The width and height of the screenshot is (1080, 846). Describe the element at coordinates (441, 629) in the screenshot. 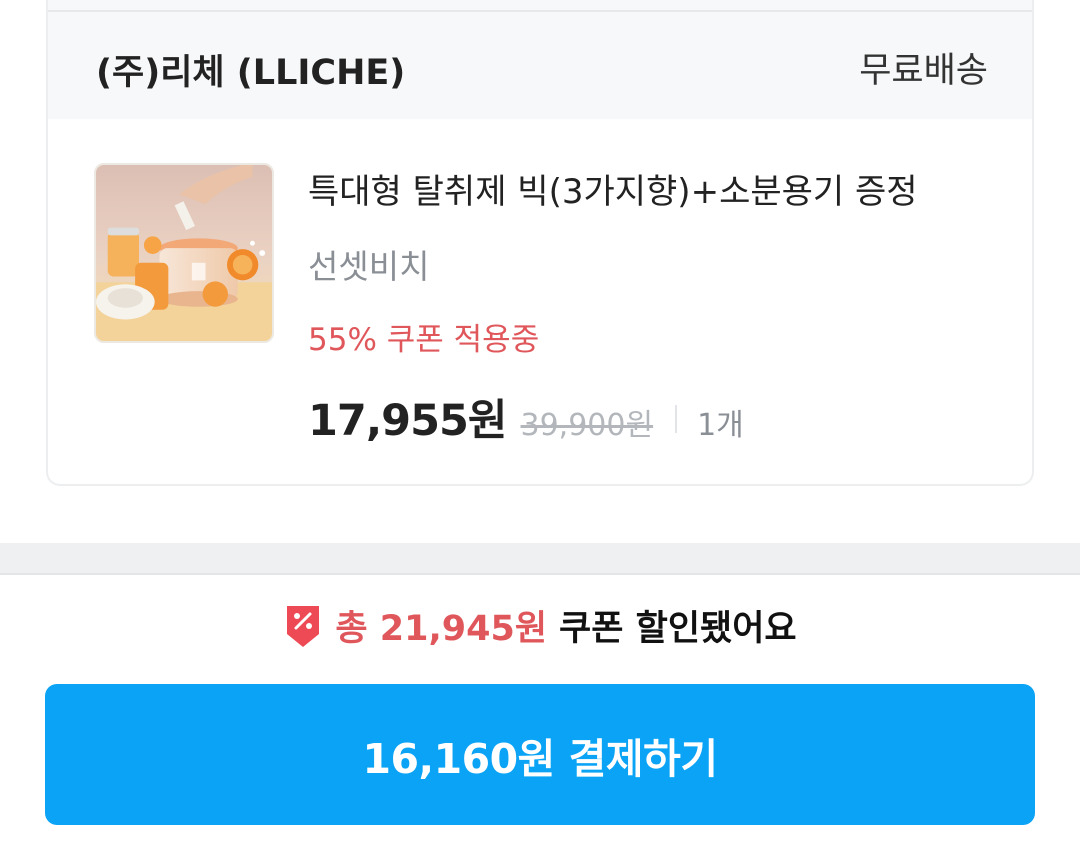

I see `discount-amount: 총 21,945원` at that location.